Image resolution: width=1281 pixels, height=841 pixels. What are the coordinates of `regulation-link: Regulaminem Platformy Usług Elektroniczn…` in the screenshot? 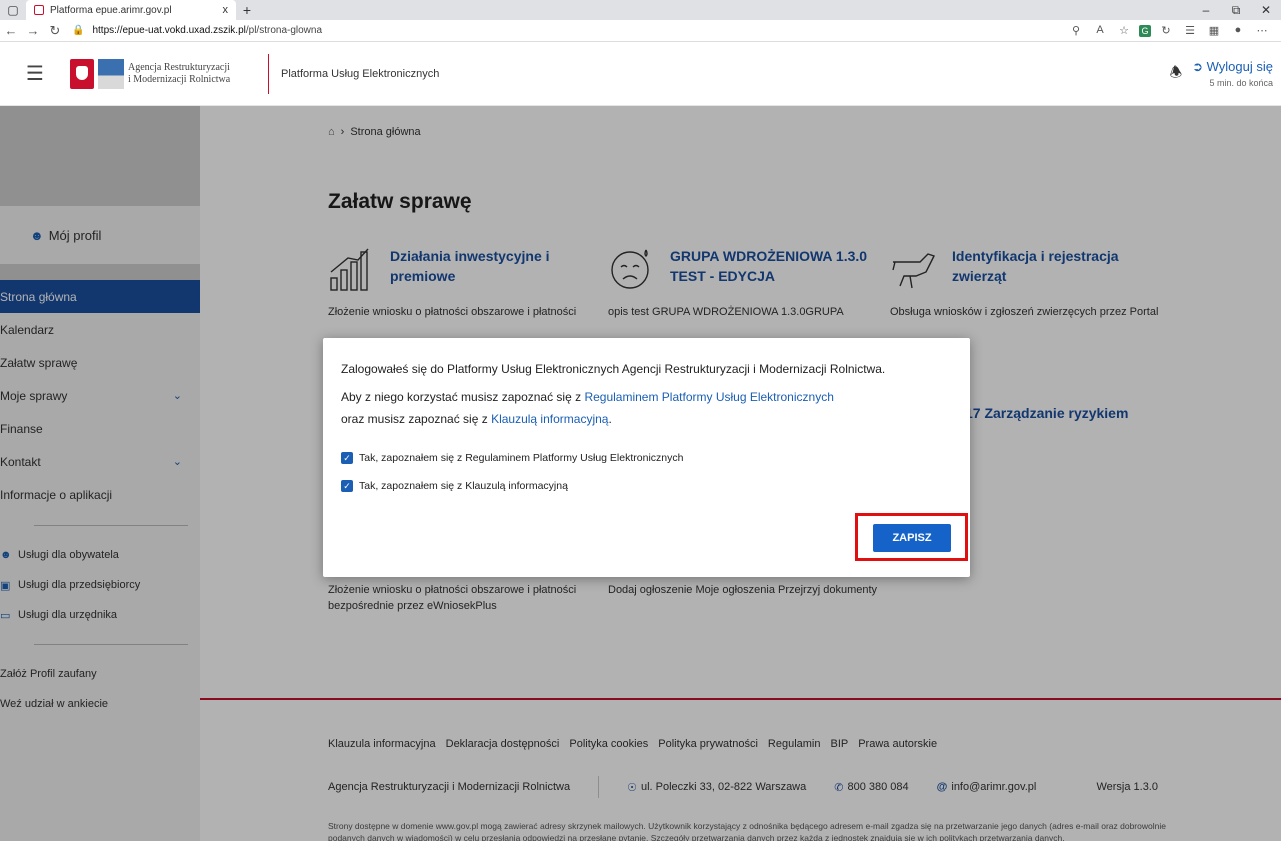 It's located at (708, 397).